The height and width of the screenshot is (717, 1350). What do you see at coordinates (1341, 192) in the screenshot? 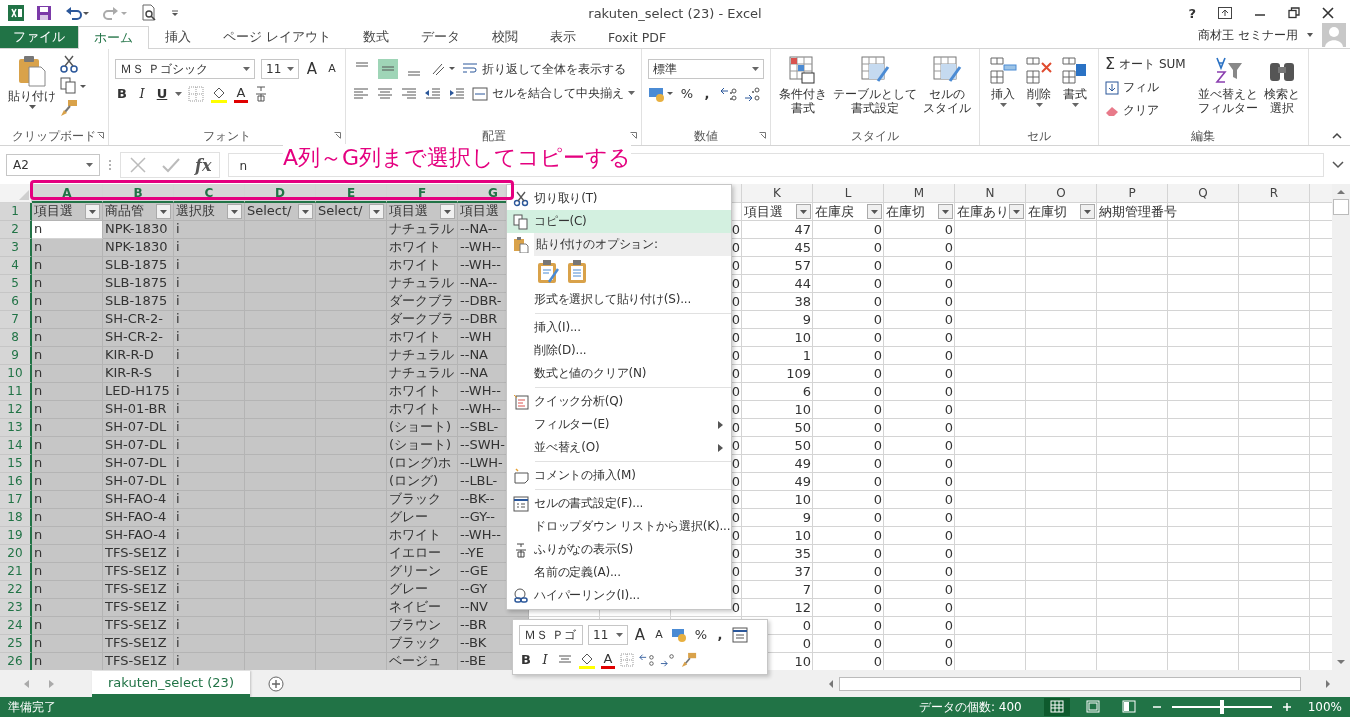
I see `scroll-up-icon` at bounding box center [1341, 192].